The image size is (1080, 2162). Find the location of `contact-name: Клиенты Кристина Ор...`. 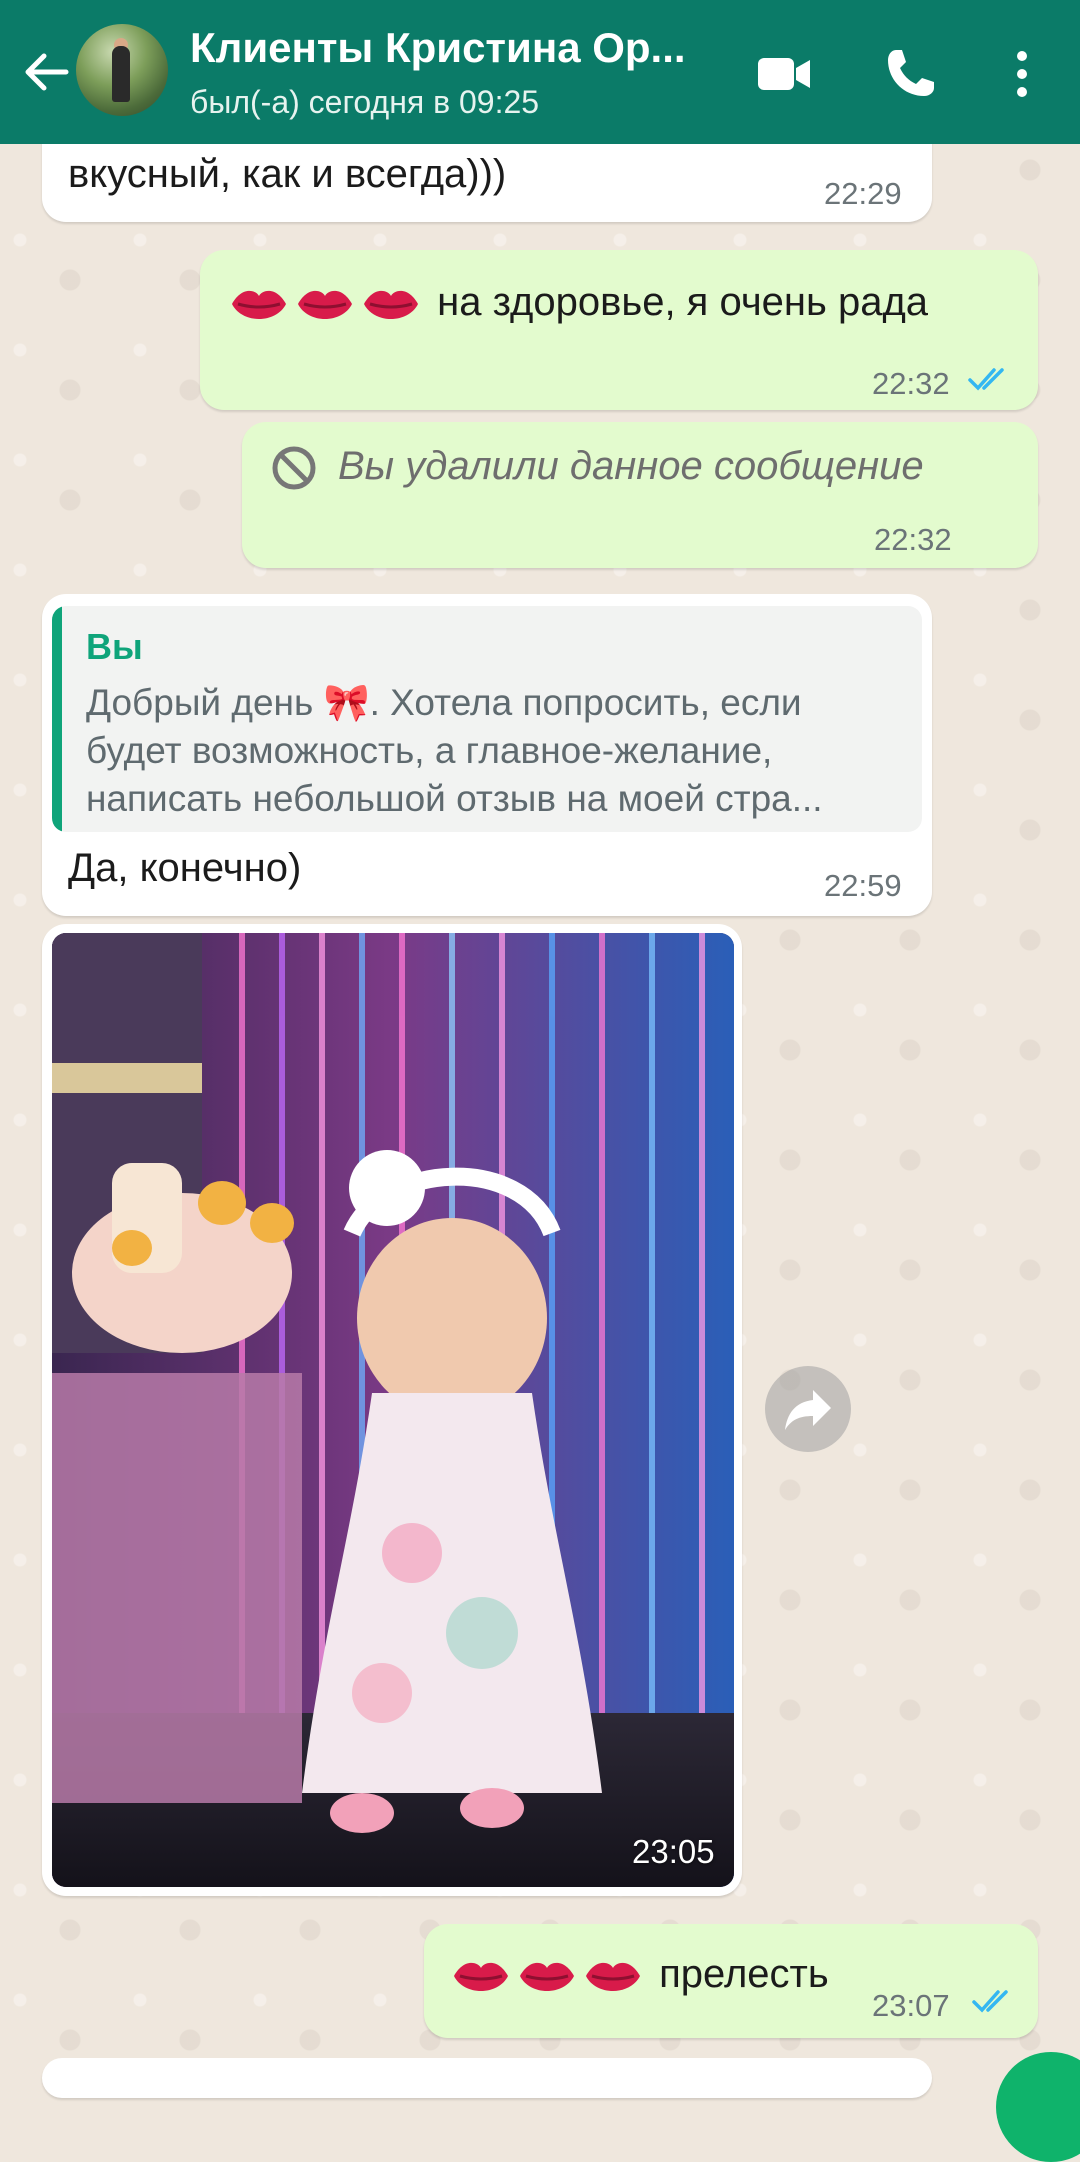

contact-name: Клиенты Кристина Ор... is located at coordinates (460, 48).